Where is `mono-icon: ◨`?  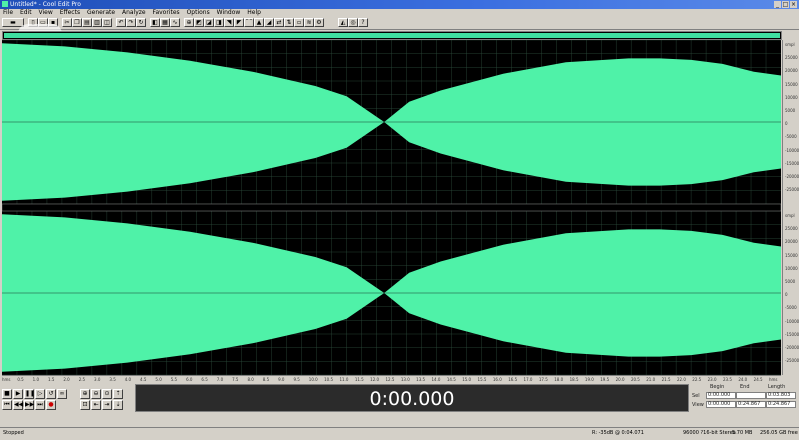
mono-icon: ◨ is located at coordinates (219, 22).